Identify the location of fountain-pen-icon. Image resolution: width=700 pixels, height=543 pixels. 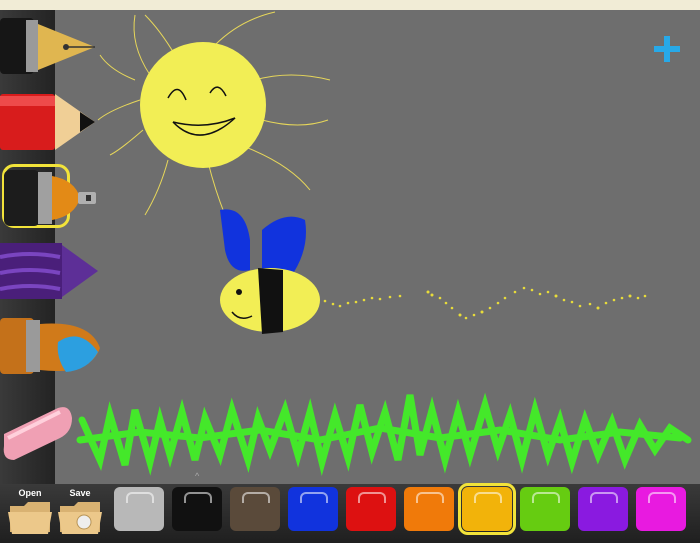
(47, 46).